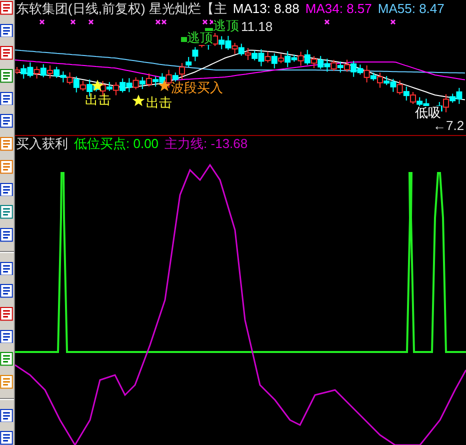 The height and width of the screenshot is (445, 466). I want to click on chart-label: ←7.2, so click(448, 126).